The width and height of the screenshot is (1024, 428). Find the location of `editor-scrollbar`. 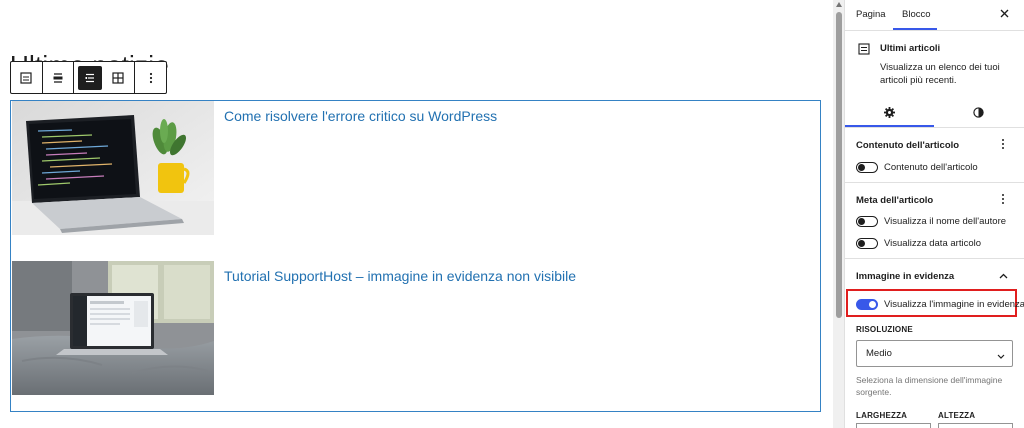

editor-scrollbar is located at coordinates (839, 214).